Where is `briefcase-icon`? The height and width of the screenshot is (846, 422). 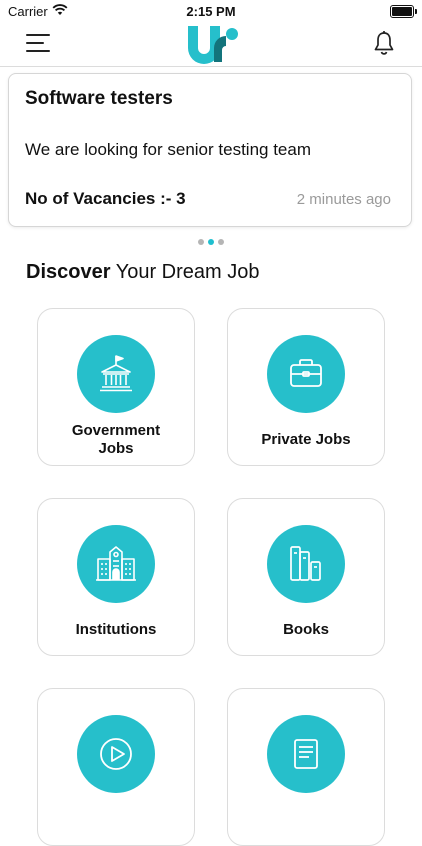
briefcase-icon is located at coordinates (306, 374).